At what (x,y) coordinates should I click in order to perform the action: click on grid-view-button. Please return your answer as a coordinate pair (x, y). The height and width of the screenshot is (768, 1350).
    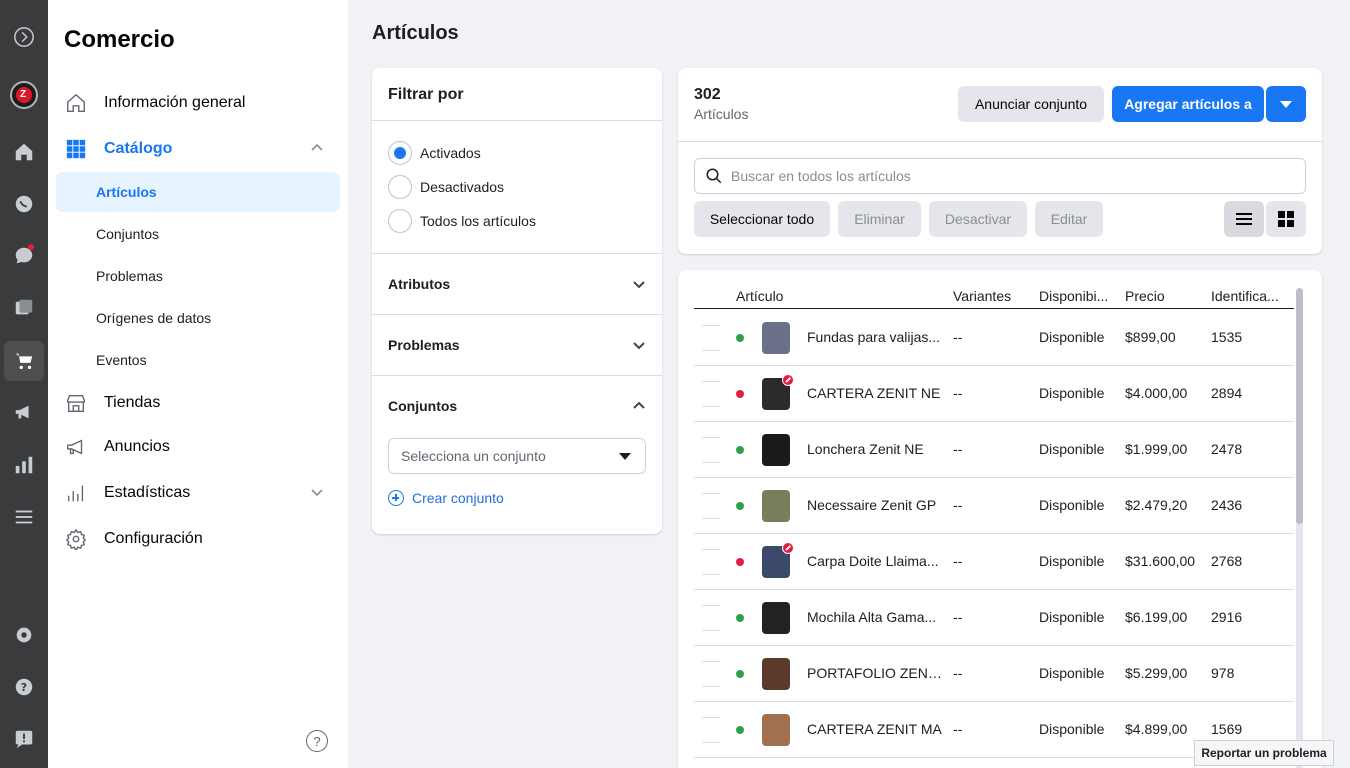
    Looking at the image, I should click on (1286, 219).